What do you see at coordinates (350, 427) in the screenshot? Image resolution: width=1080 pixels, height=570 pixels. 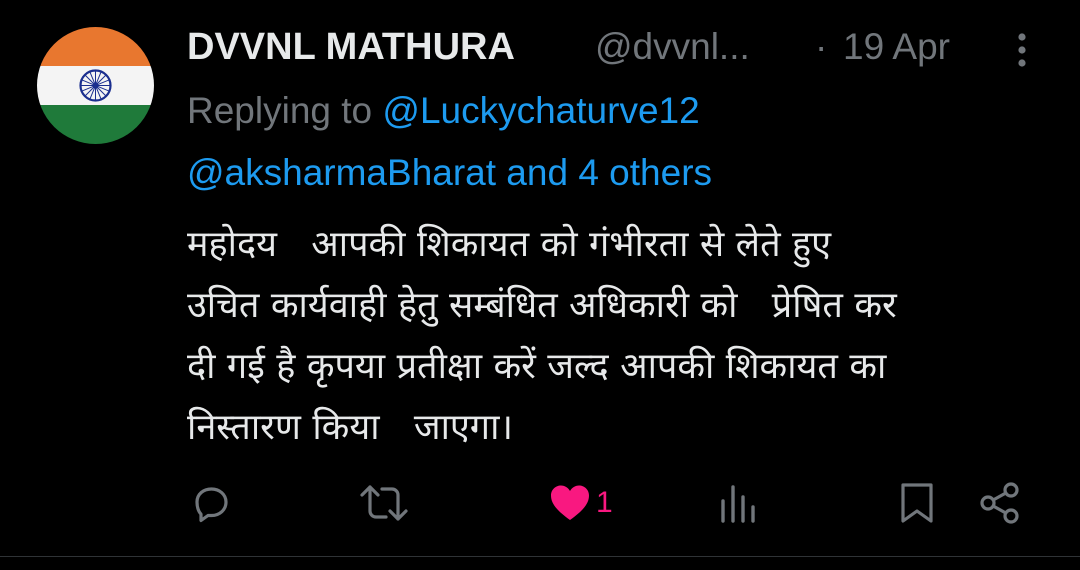 I see `tweet-text-line: निस्तारण किया जाएगा।` at bounding box center [350, 427].